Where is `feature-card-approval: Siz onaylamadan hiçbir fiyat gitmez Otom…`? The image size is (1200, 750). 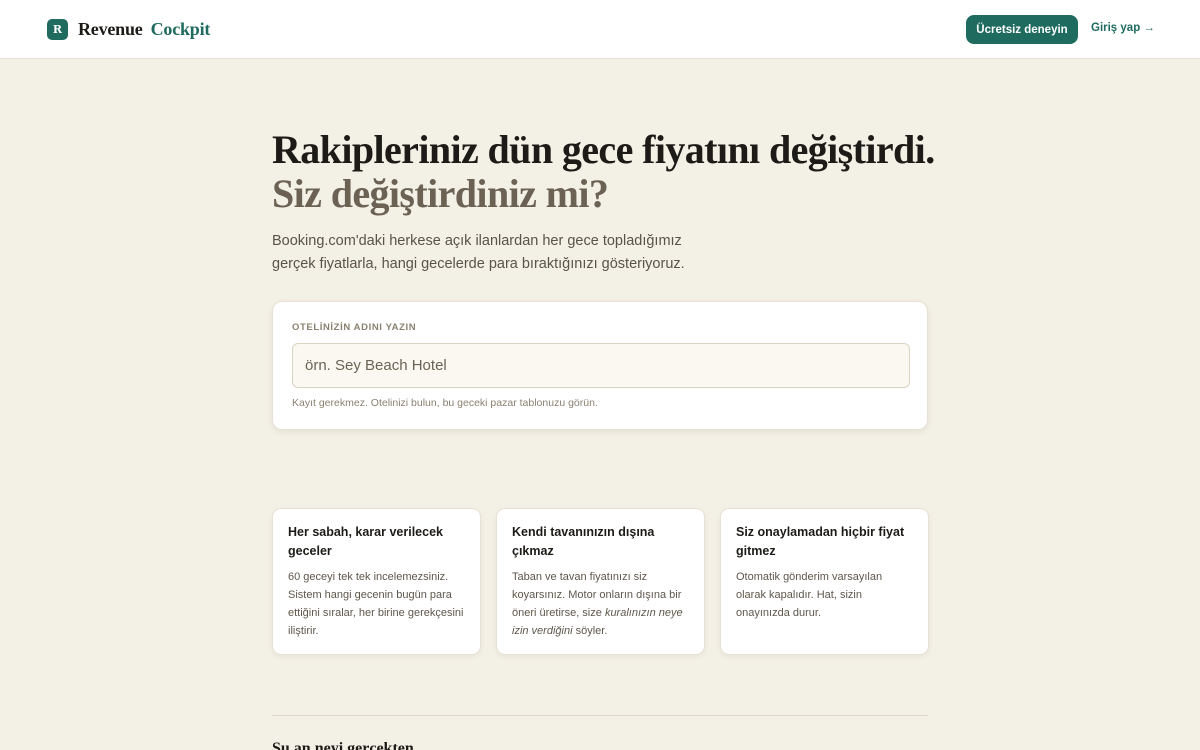
feature-card-approval: Siz onaylamadan hiçbir fiyat gitmez Otom… is located at coordinates (824, 581).